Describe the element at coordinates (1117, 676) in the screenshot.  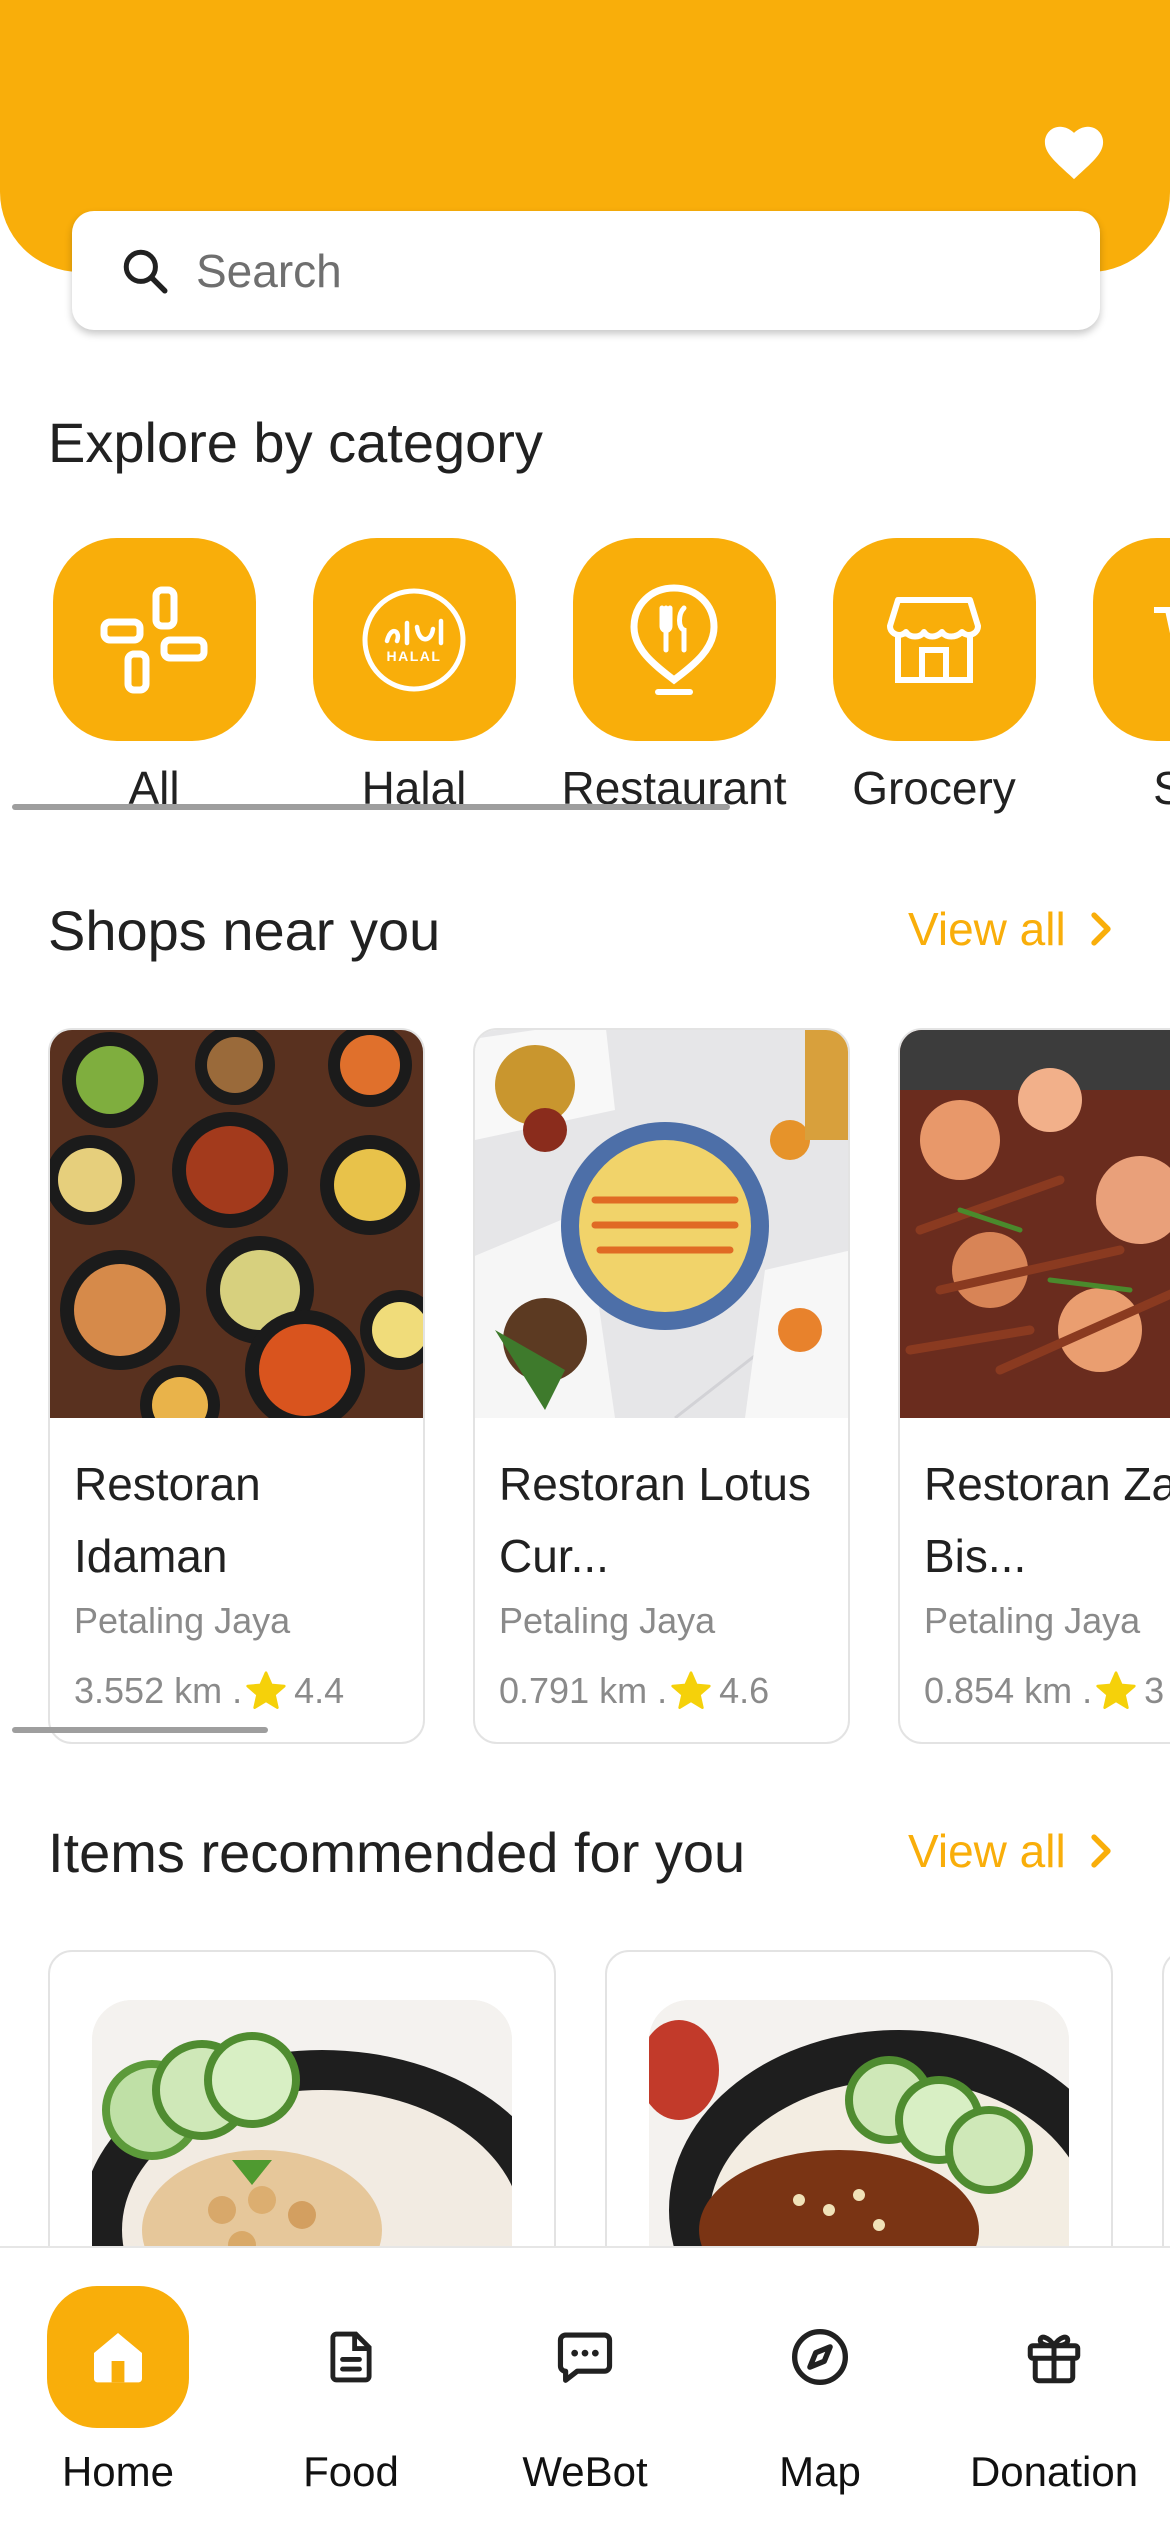
I see `category-item-supermarket: Sup` at that location.